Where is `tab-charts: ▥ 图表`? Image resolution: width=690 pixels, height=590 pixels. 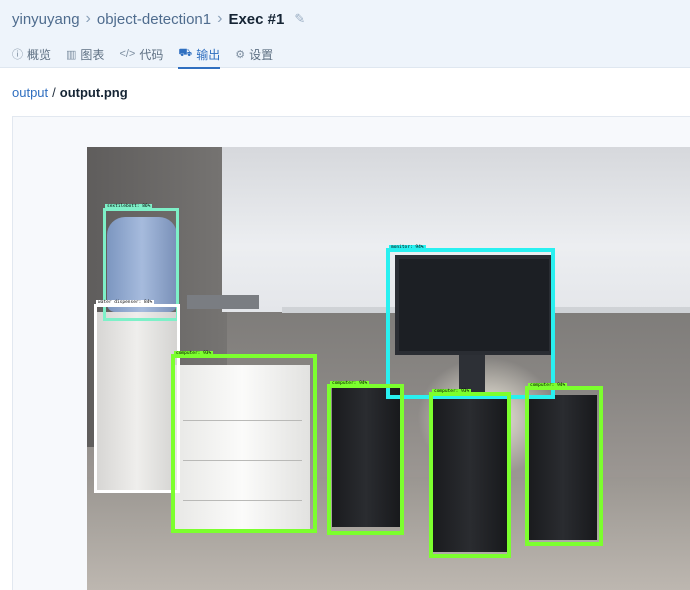 tab-charts: ▥ 图表 is located at coordinates (85, 54).